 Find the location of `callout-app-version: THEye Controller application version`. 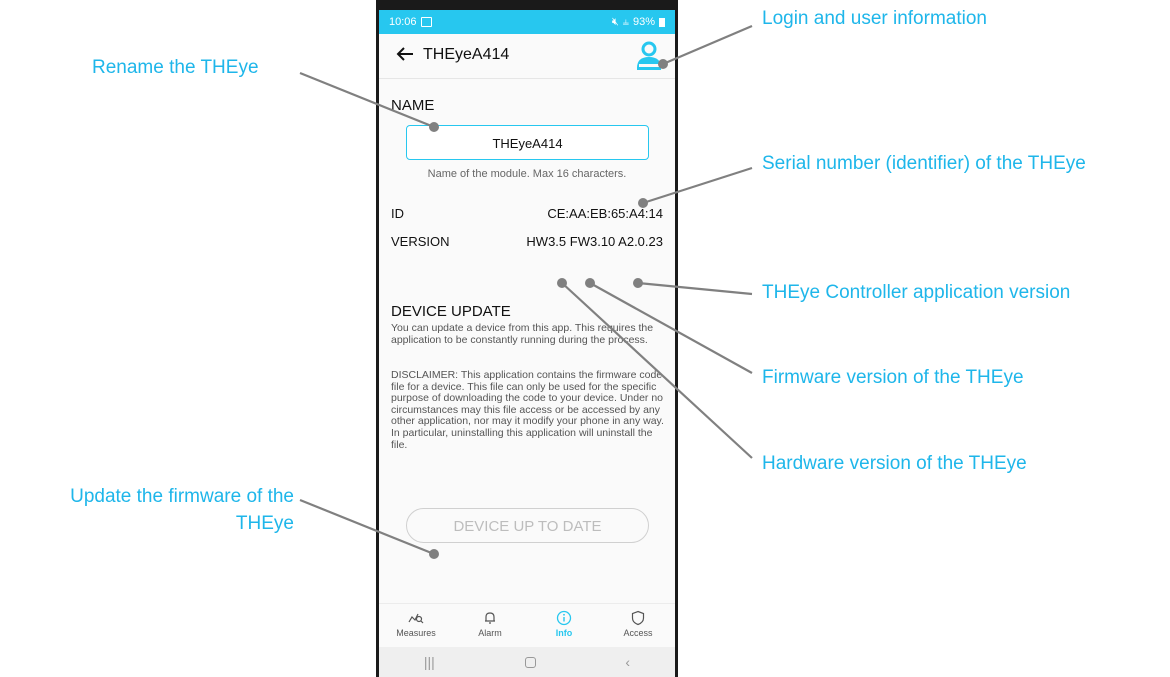

callout-app-version: THEye Controller application version is located at coordinates (916, 292).